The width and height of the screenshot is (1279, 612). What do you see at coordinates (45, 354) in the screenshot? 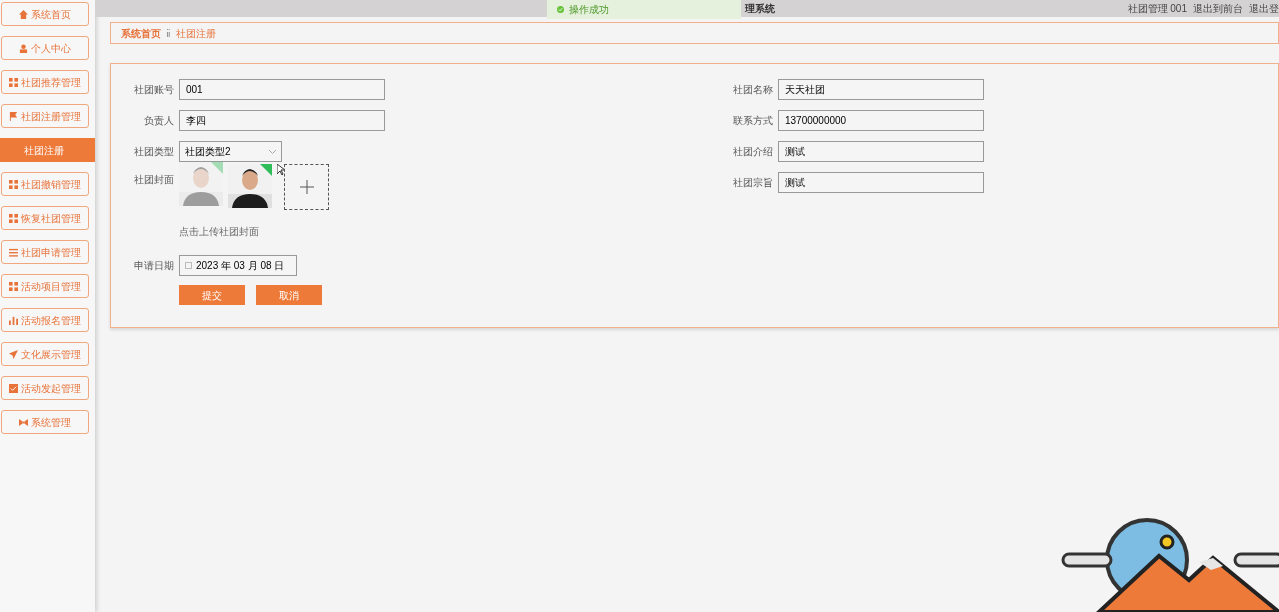
I see `sidebar-item: 文化展示管理` at bounding box center [45, 354].